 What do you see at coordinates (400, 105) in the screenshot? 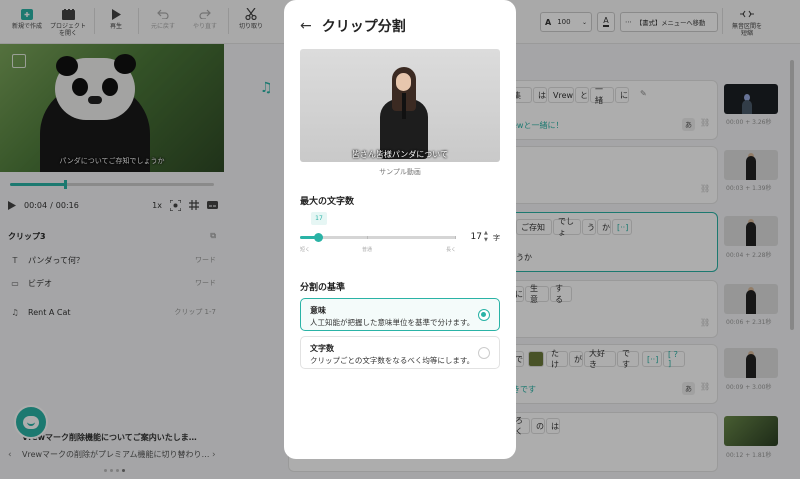
I see `sample-video: 皆さん皆様パンダについて` at bounding box center [400, 105].